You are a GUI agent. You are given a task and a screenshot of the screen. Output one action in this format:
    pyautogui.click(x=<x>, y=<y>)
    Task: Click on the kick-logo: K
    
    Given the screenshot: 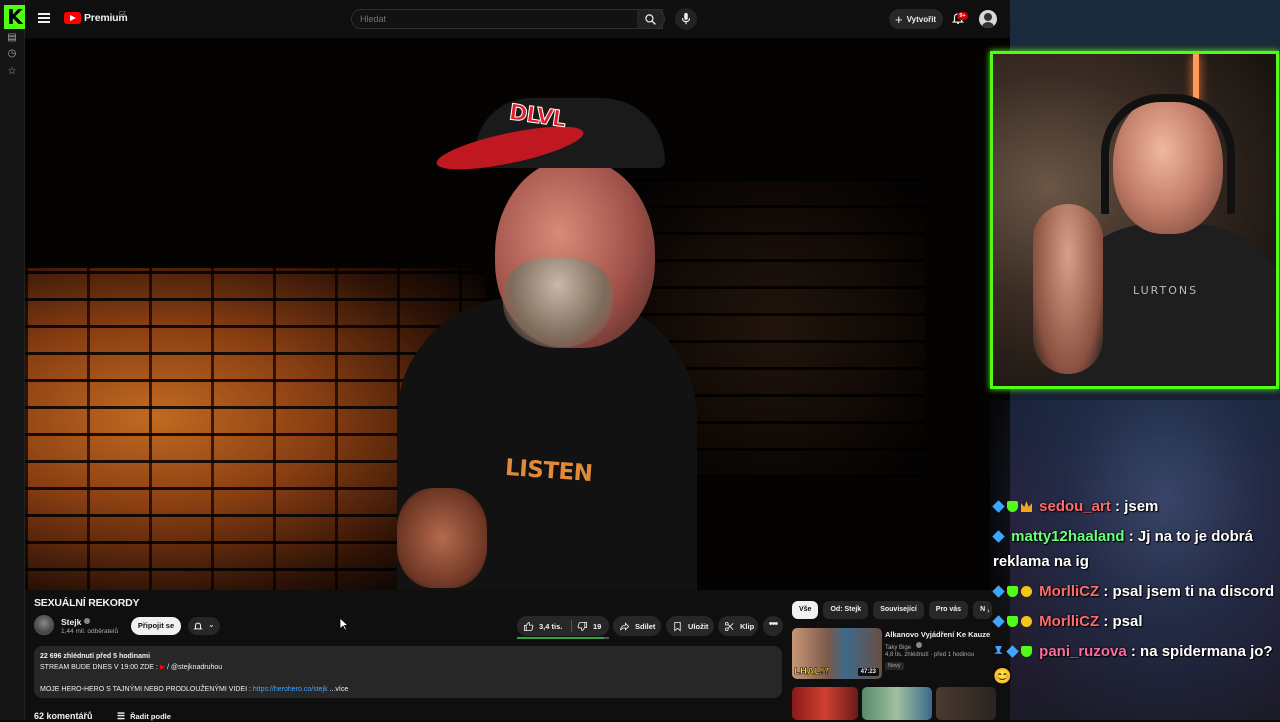 What is the action you would take?
    pyautogui.click(x=15, y=17)
    